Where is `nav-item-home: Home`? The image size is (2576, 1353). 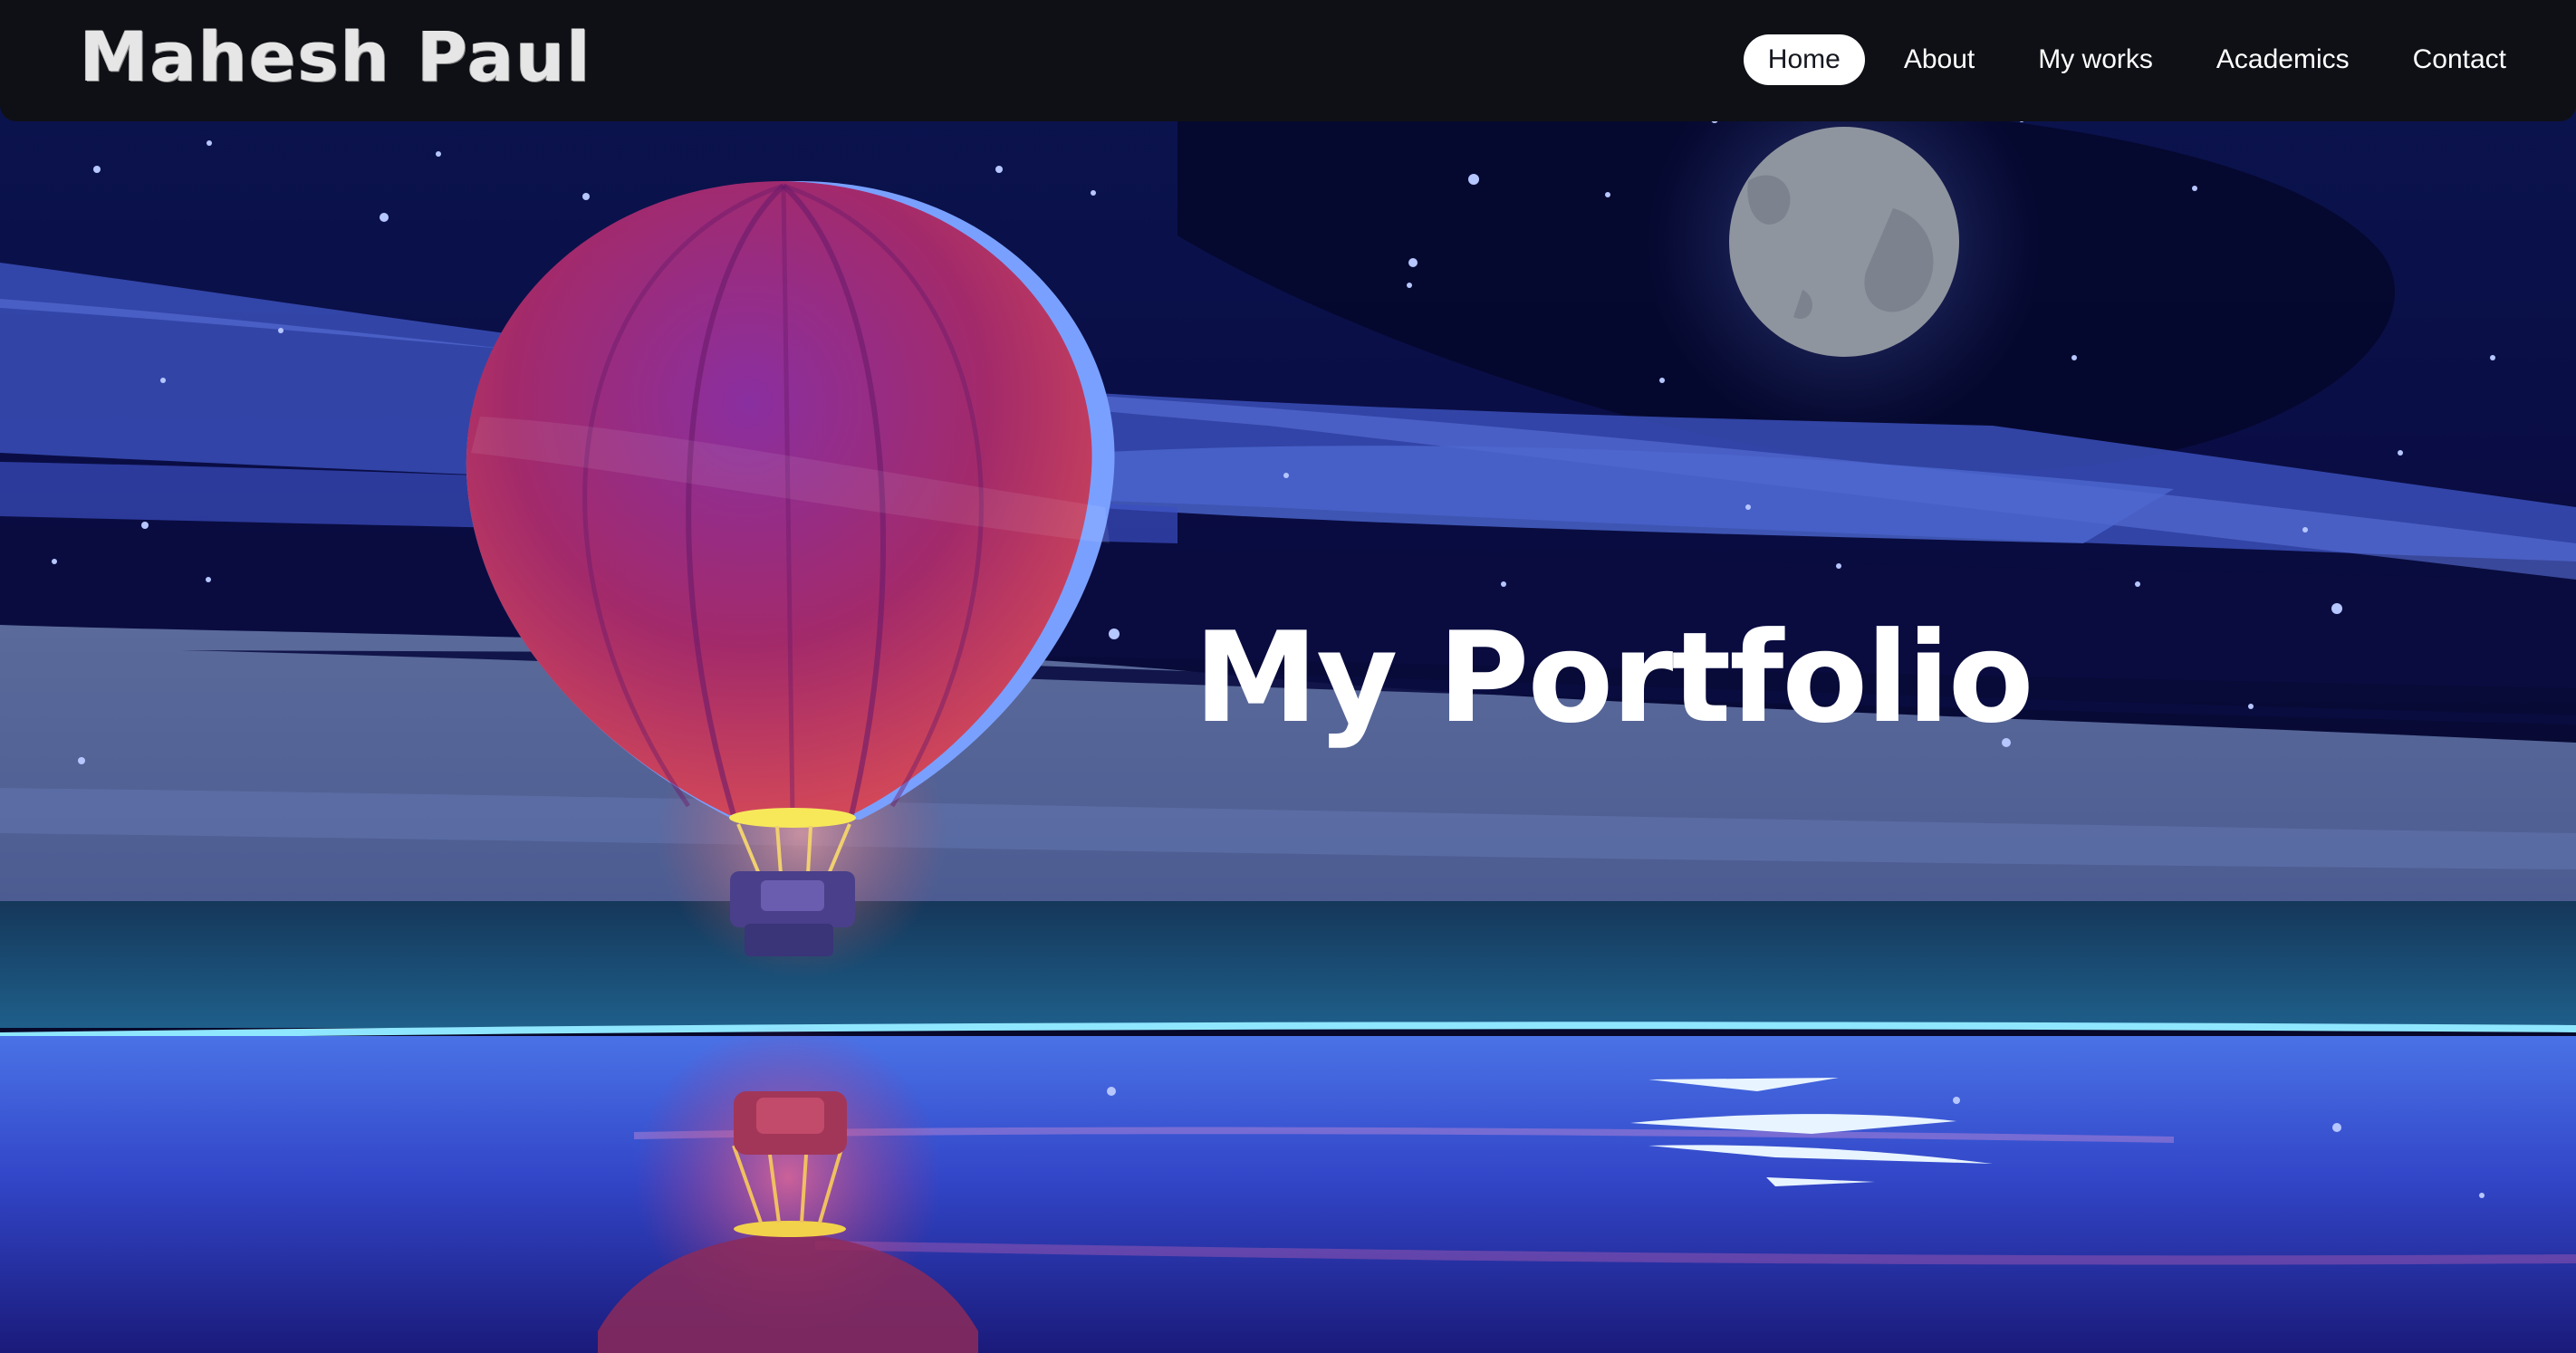
nav-item-home: Home is located at coordinates (1804, 60).